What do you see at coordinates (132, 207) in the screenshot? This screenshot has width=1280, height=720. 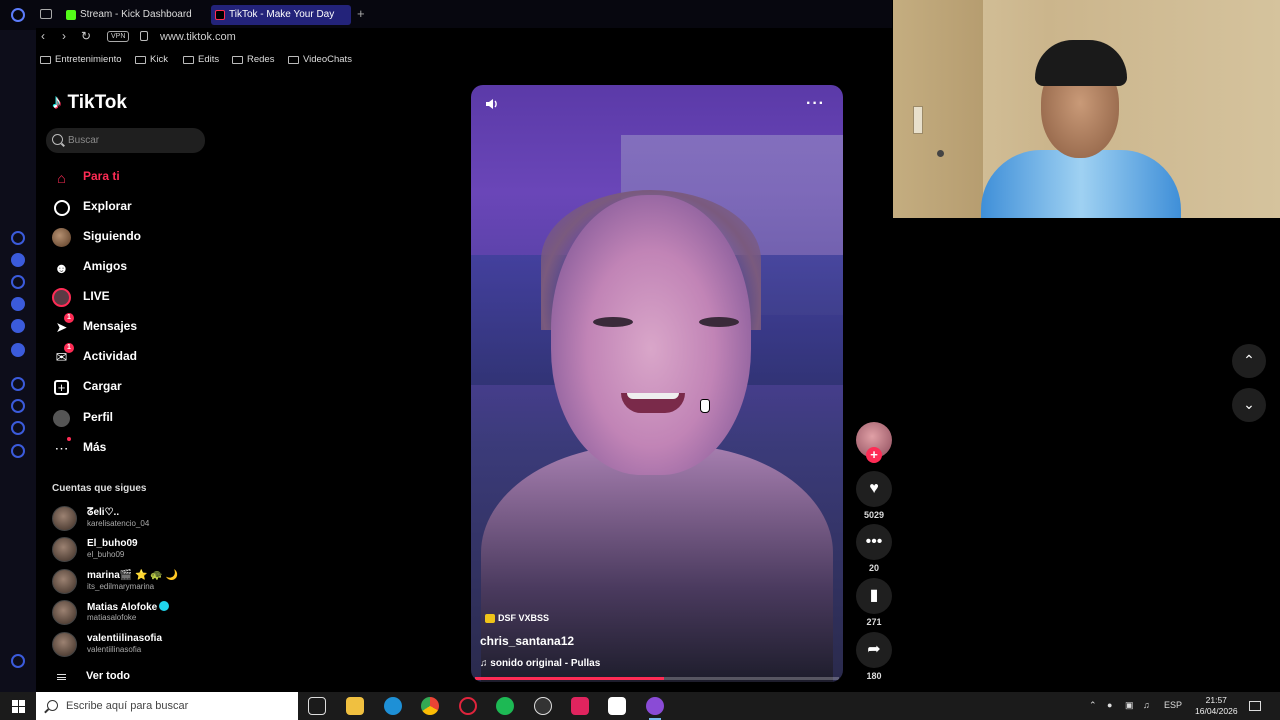 I see `nav-explorar: Explorar` at bounding box center [132, 207].